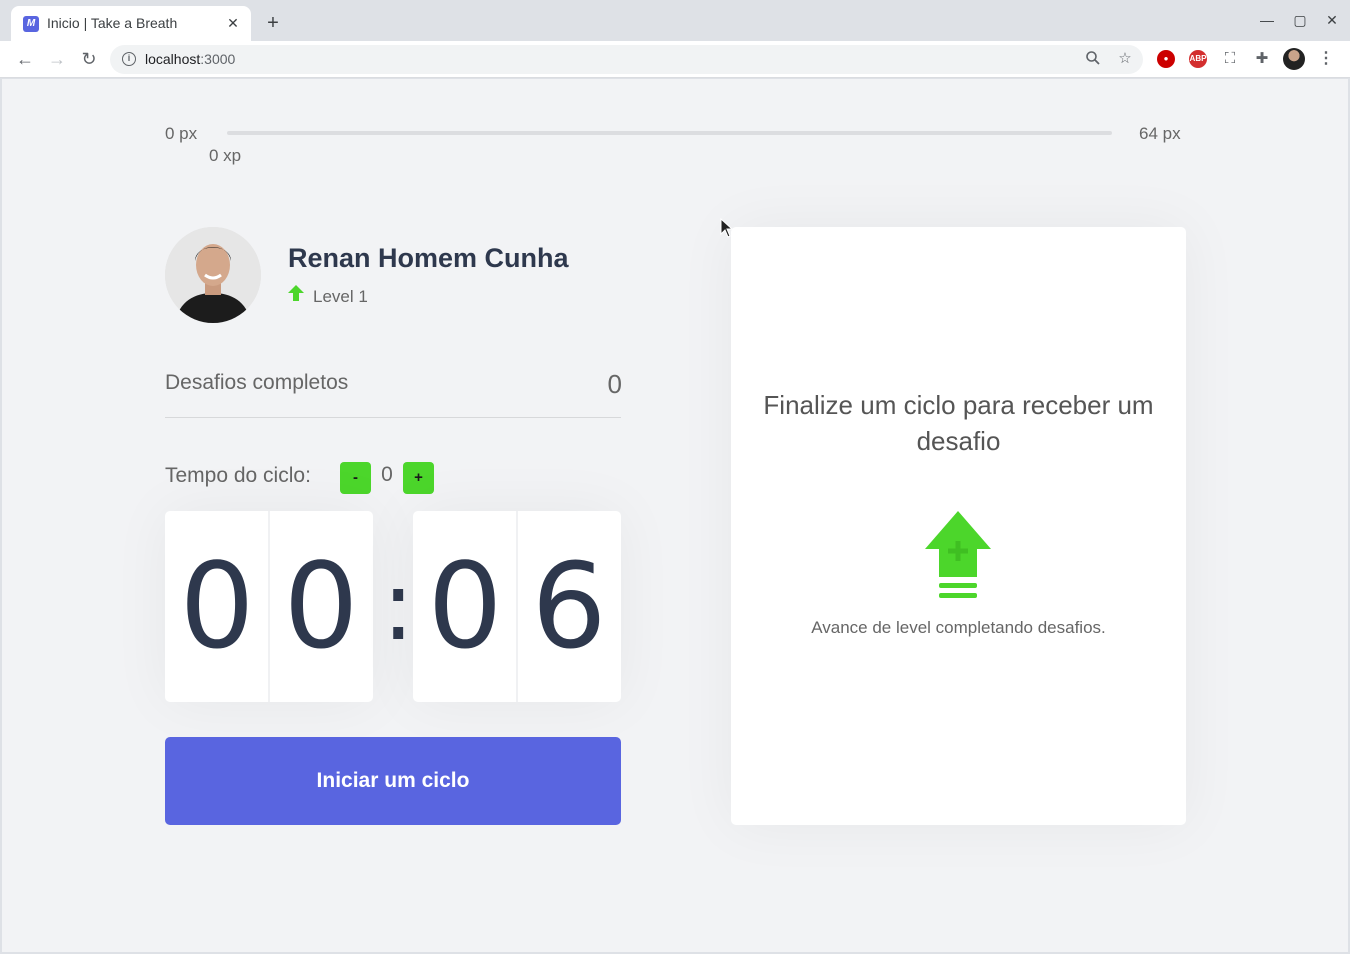  Describe the element at coordinates (218, 59) in the screenshot. I see `url-port: :3000` at that location.